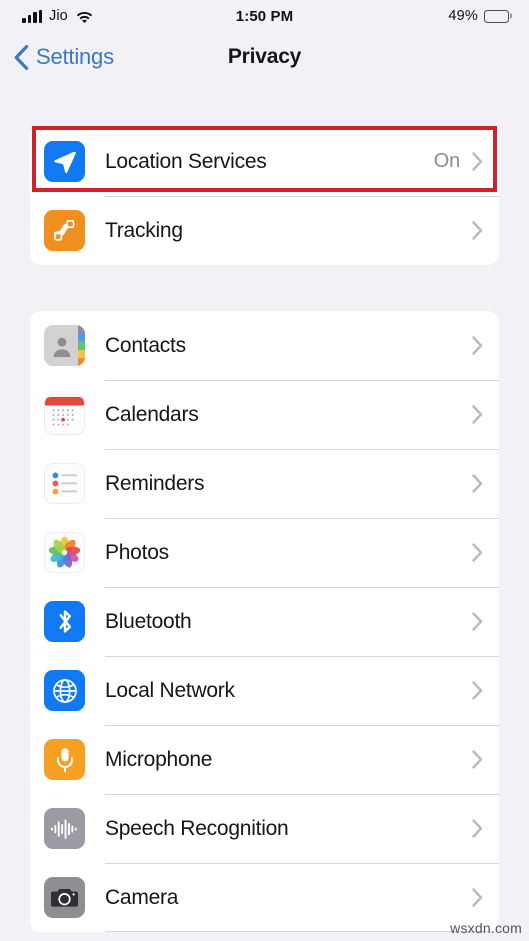 The width and height of the screenshot is (529, 941). What do you see at coordinates (64, 621) in the screenshot?
I see `bluetooth-icon` at bounding box center [64, 621].